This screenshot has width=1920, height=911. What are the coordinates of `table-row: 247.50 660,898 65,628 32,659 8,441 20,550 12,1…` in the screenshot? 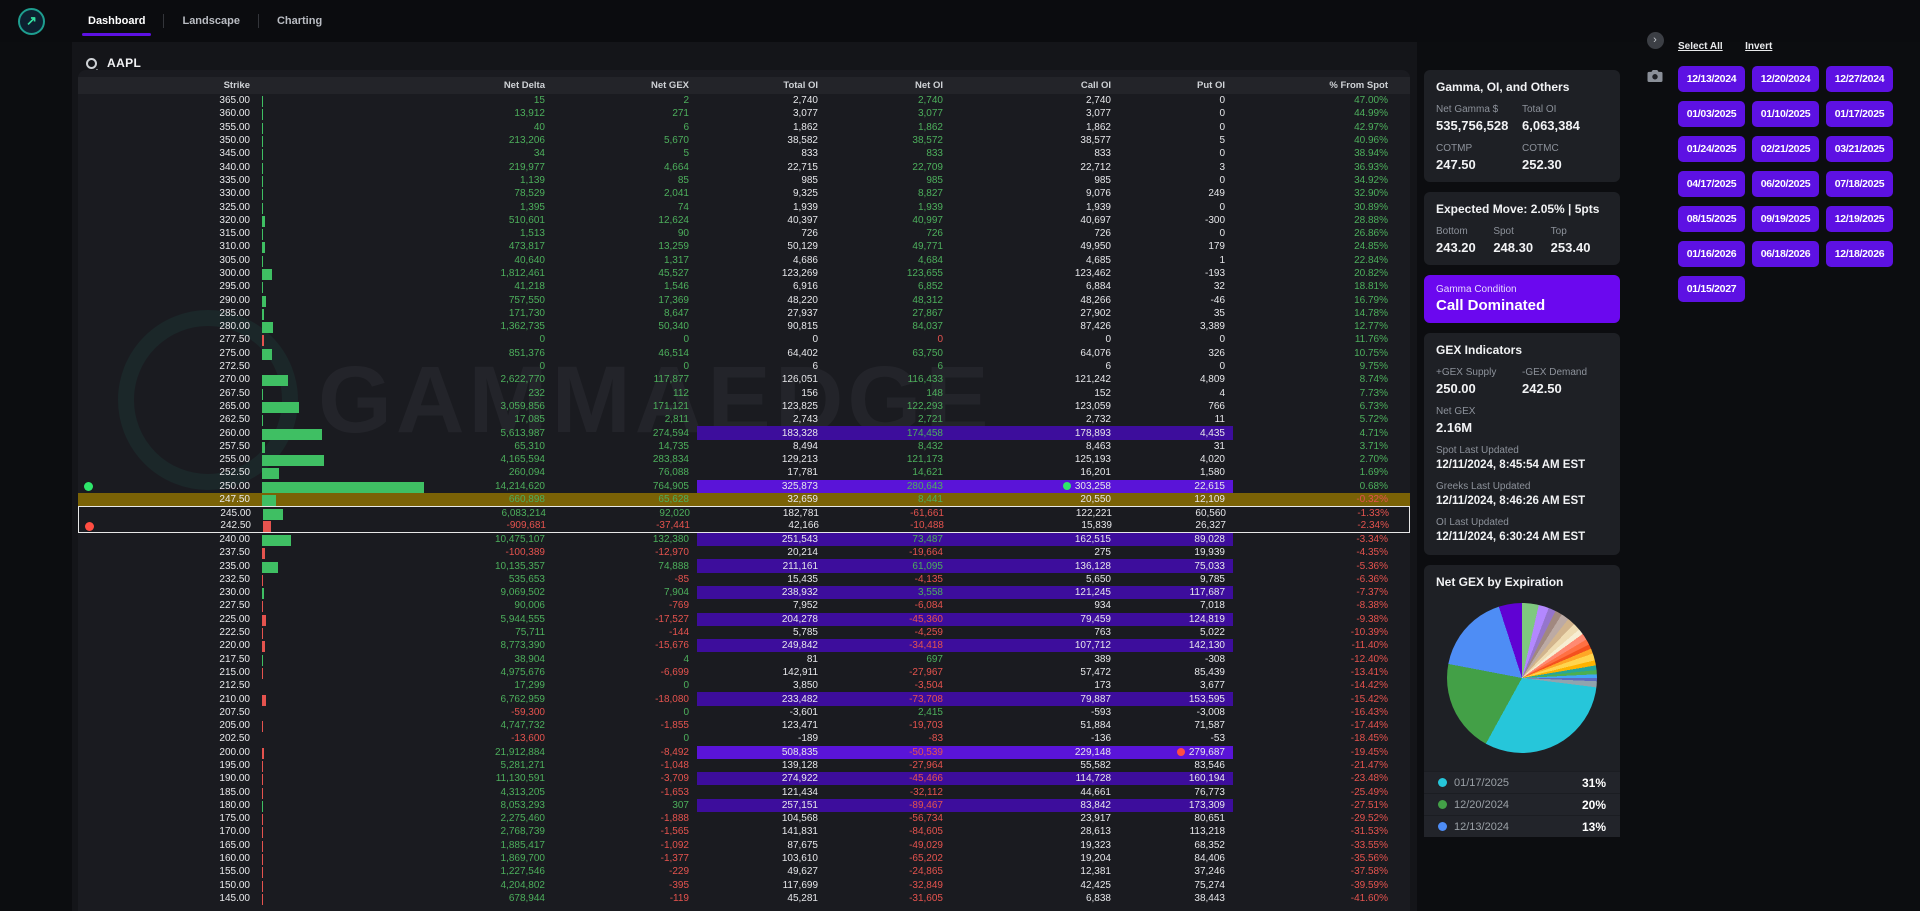 It's located at (744, 499).